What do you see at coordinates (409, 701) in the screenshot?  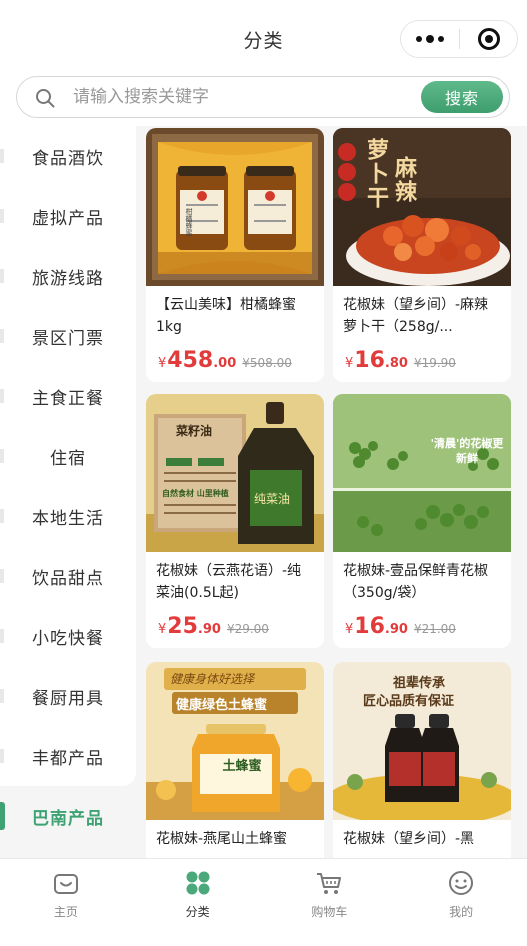 I see `image-headline-text: 匠心品质有保证` at bounding box center [409, 701].